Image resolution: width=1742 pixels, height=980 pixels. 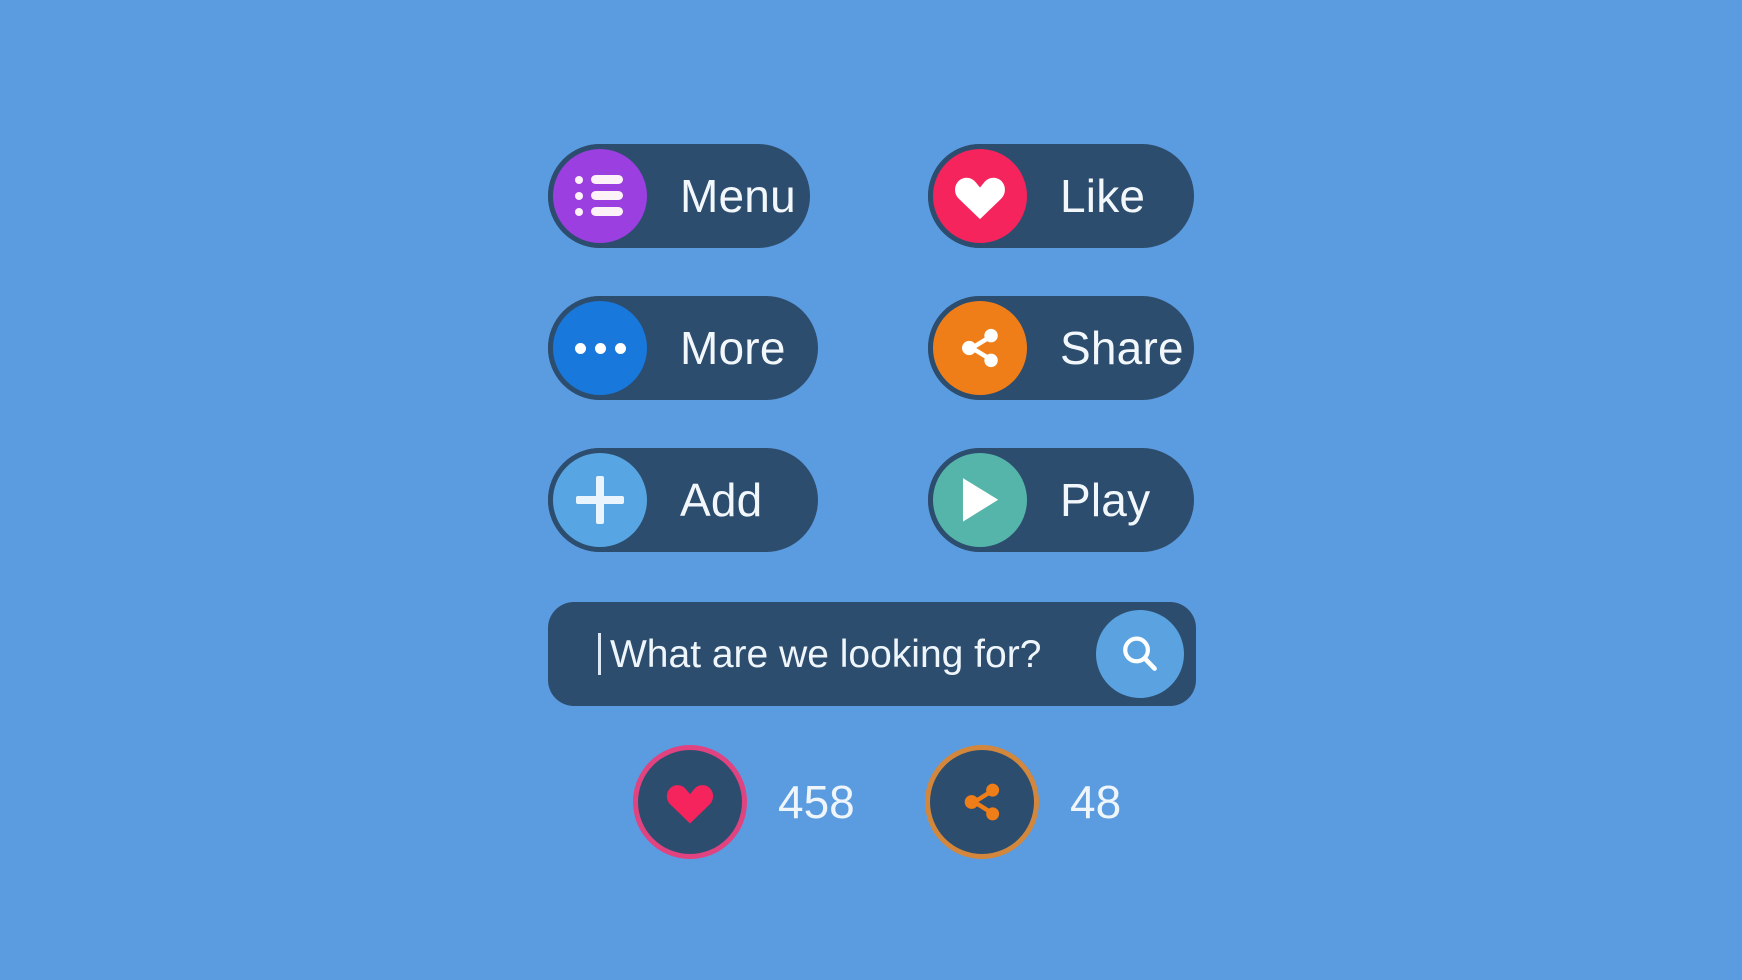 I want to click on search-button, so click(x=1140, y=654).